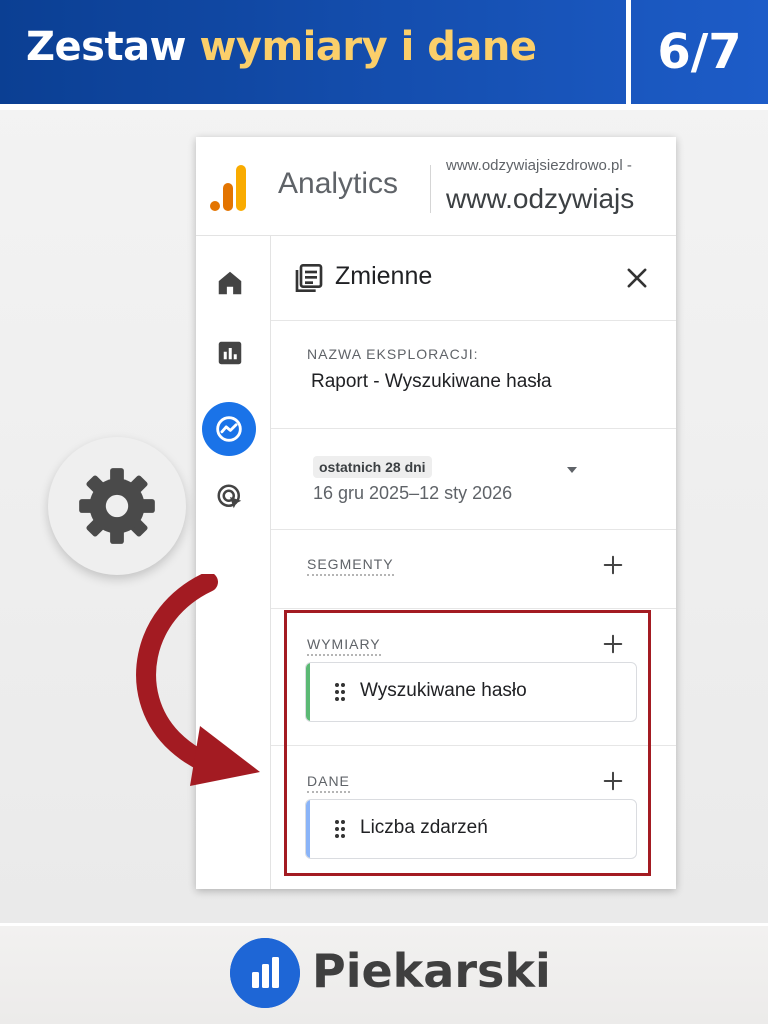 This screenshot has width=768, height=1024. What do you see at coordinates (384, 276) in the screenshot?
I see `panel-title: Zmienne` at bounding box center [384, 276].